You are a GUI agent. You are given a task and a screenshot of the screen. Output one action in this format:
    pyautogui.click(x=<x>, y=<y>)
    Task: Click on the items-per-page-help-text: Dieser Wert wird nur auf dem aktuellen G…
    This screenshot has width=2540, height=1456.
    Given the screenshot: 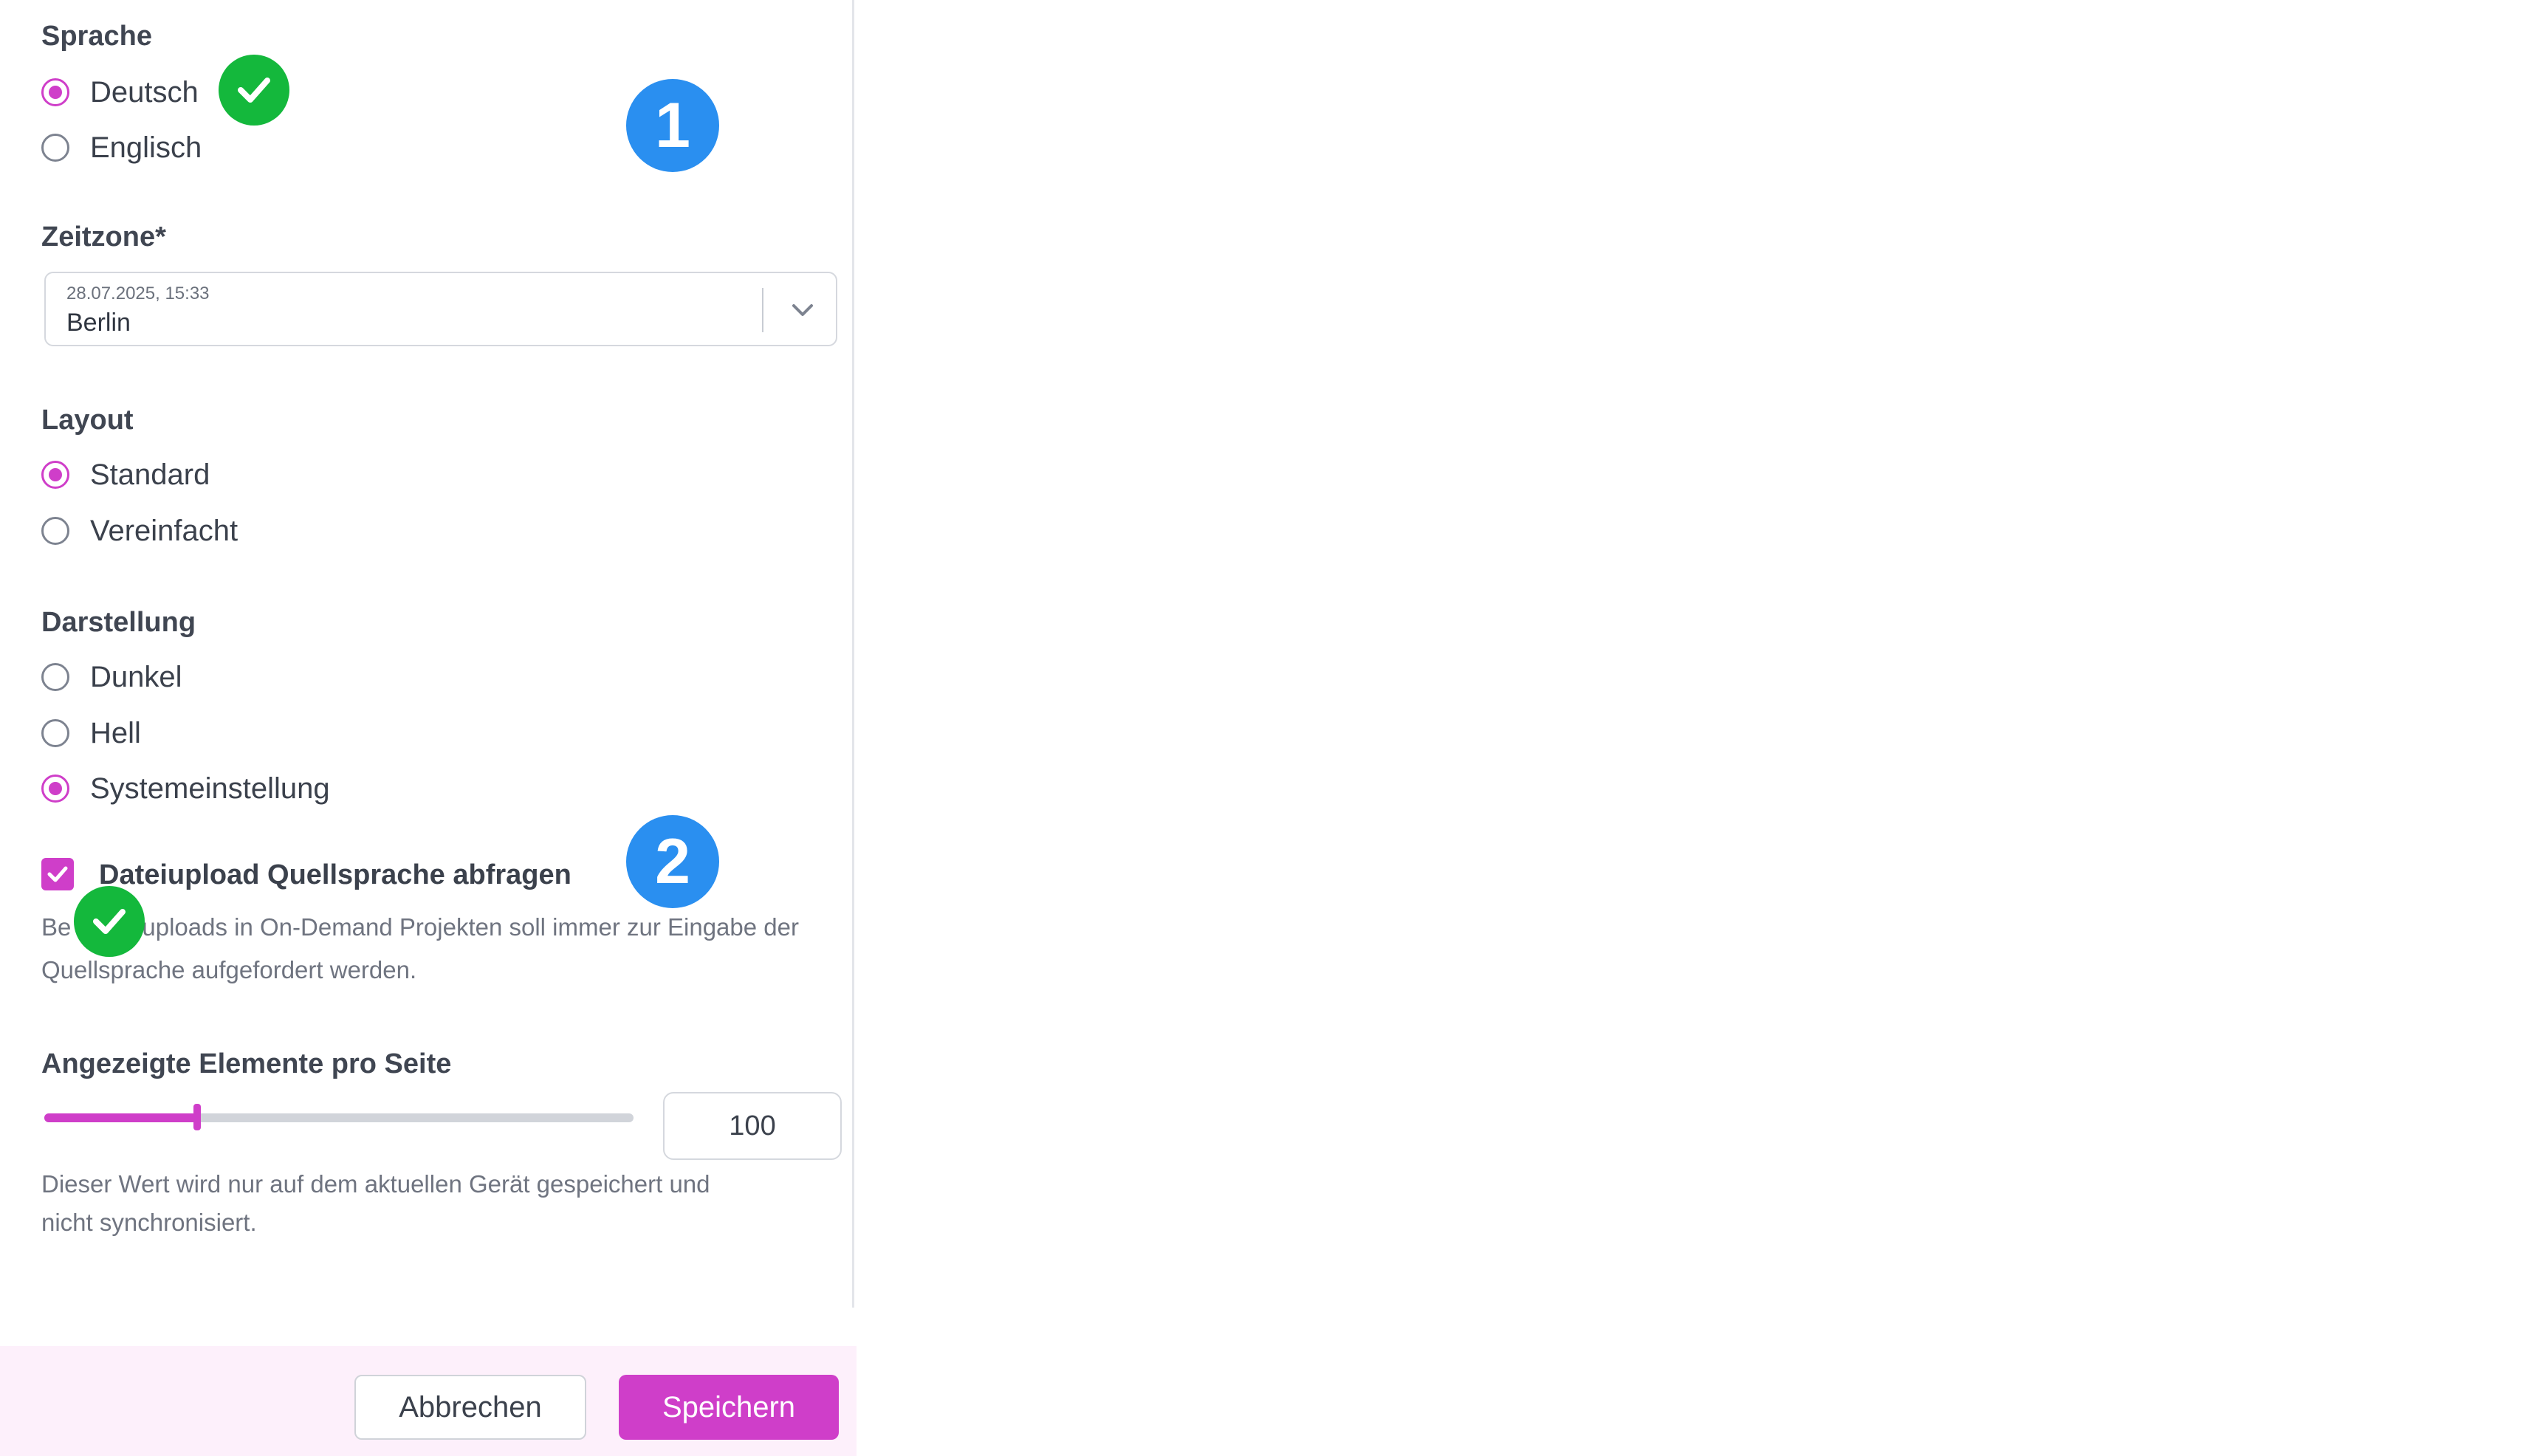 What is the action you would take?
    pyautogui.click(x=375, y=1203)
    